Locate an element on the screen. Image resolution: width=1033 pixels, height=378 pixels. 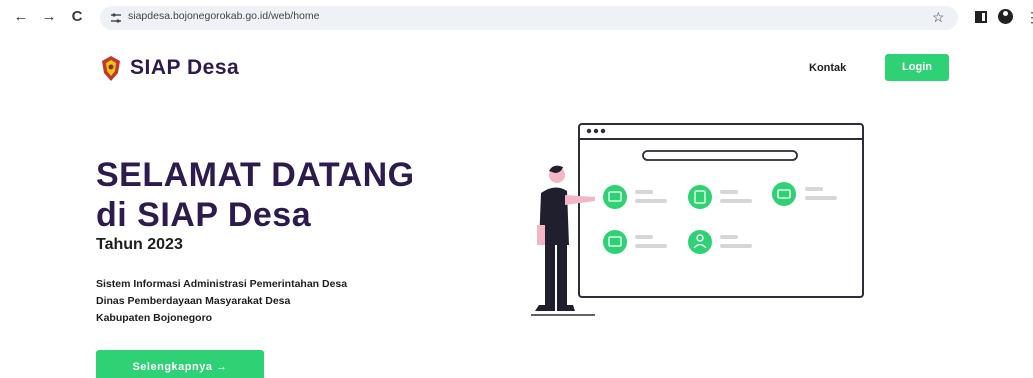
brand-name: SIAP Desa is located at coordinates (184, 68).